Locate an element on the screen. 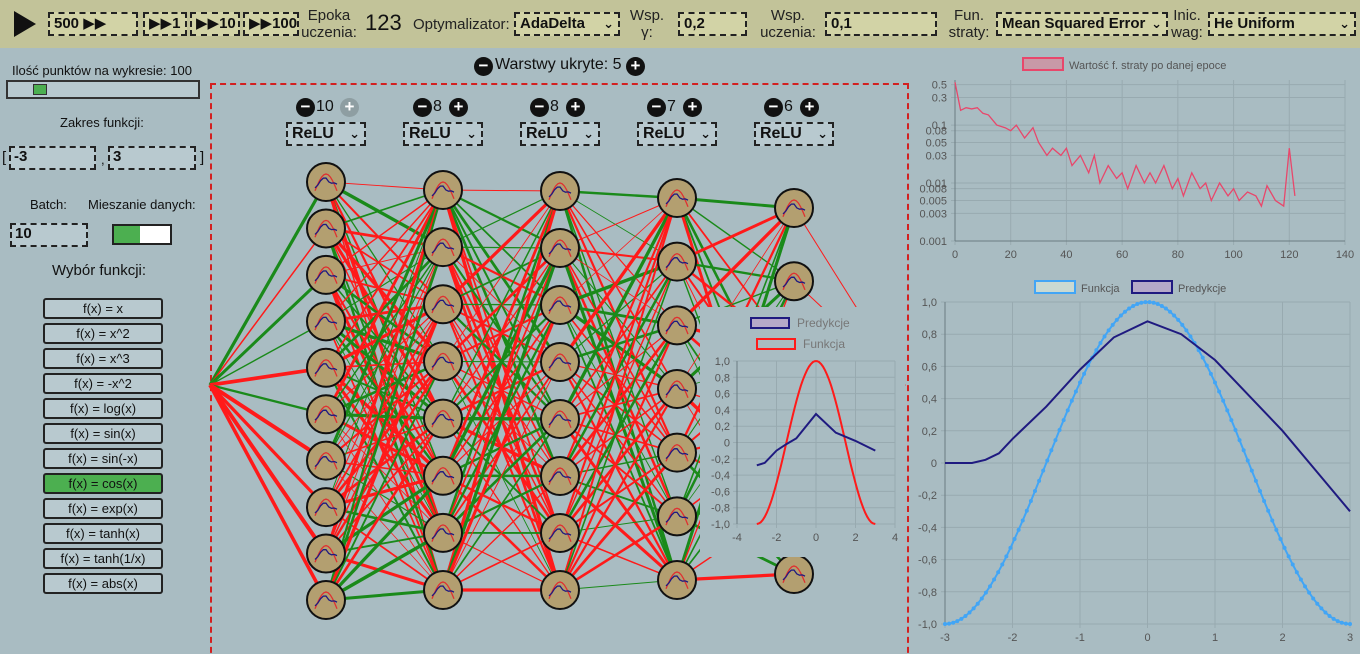  y-tick-label: 0,6 is located at coordinates (929, 367).